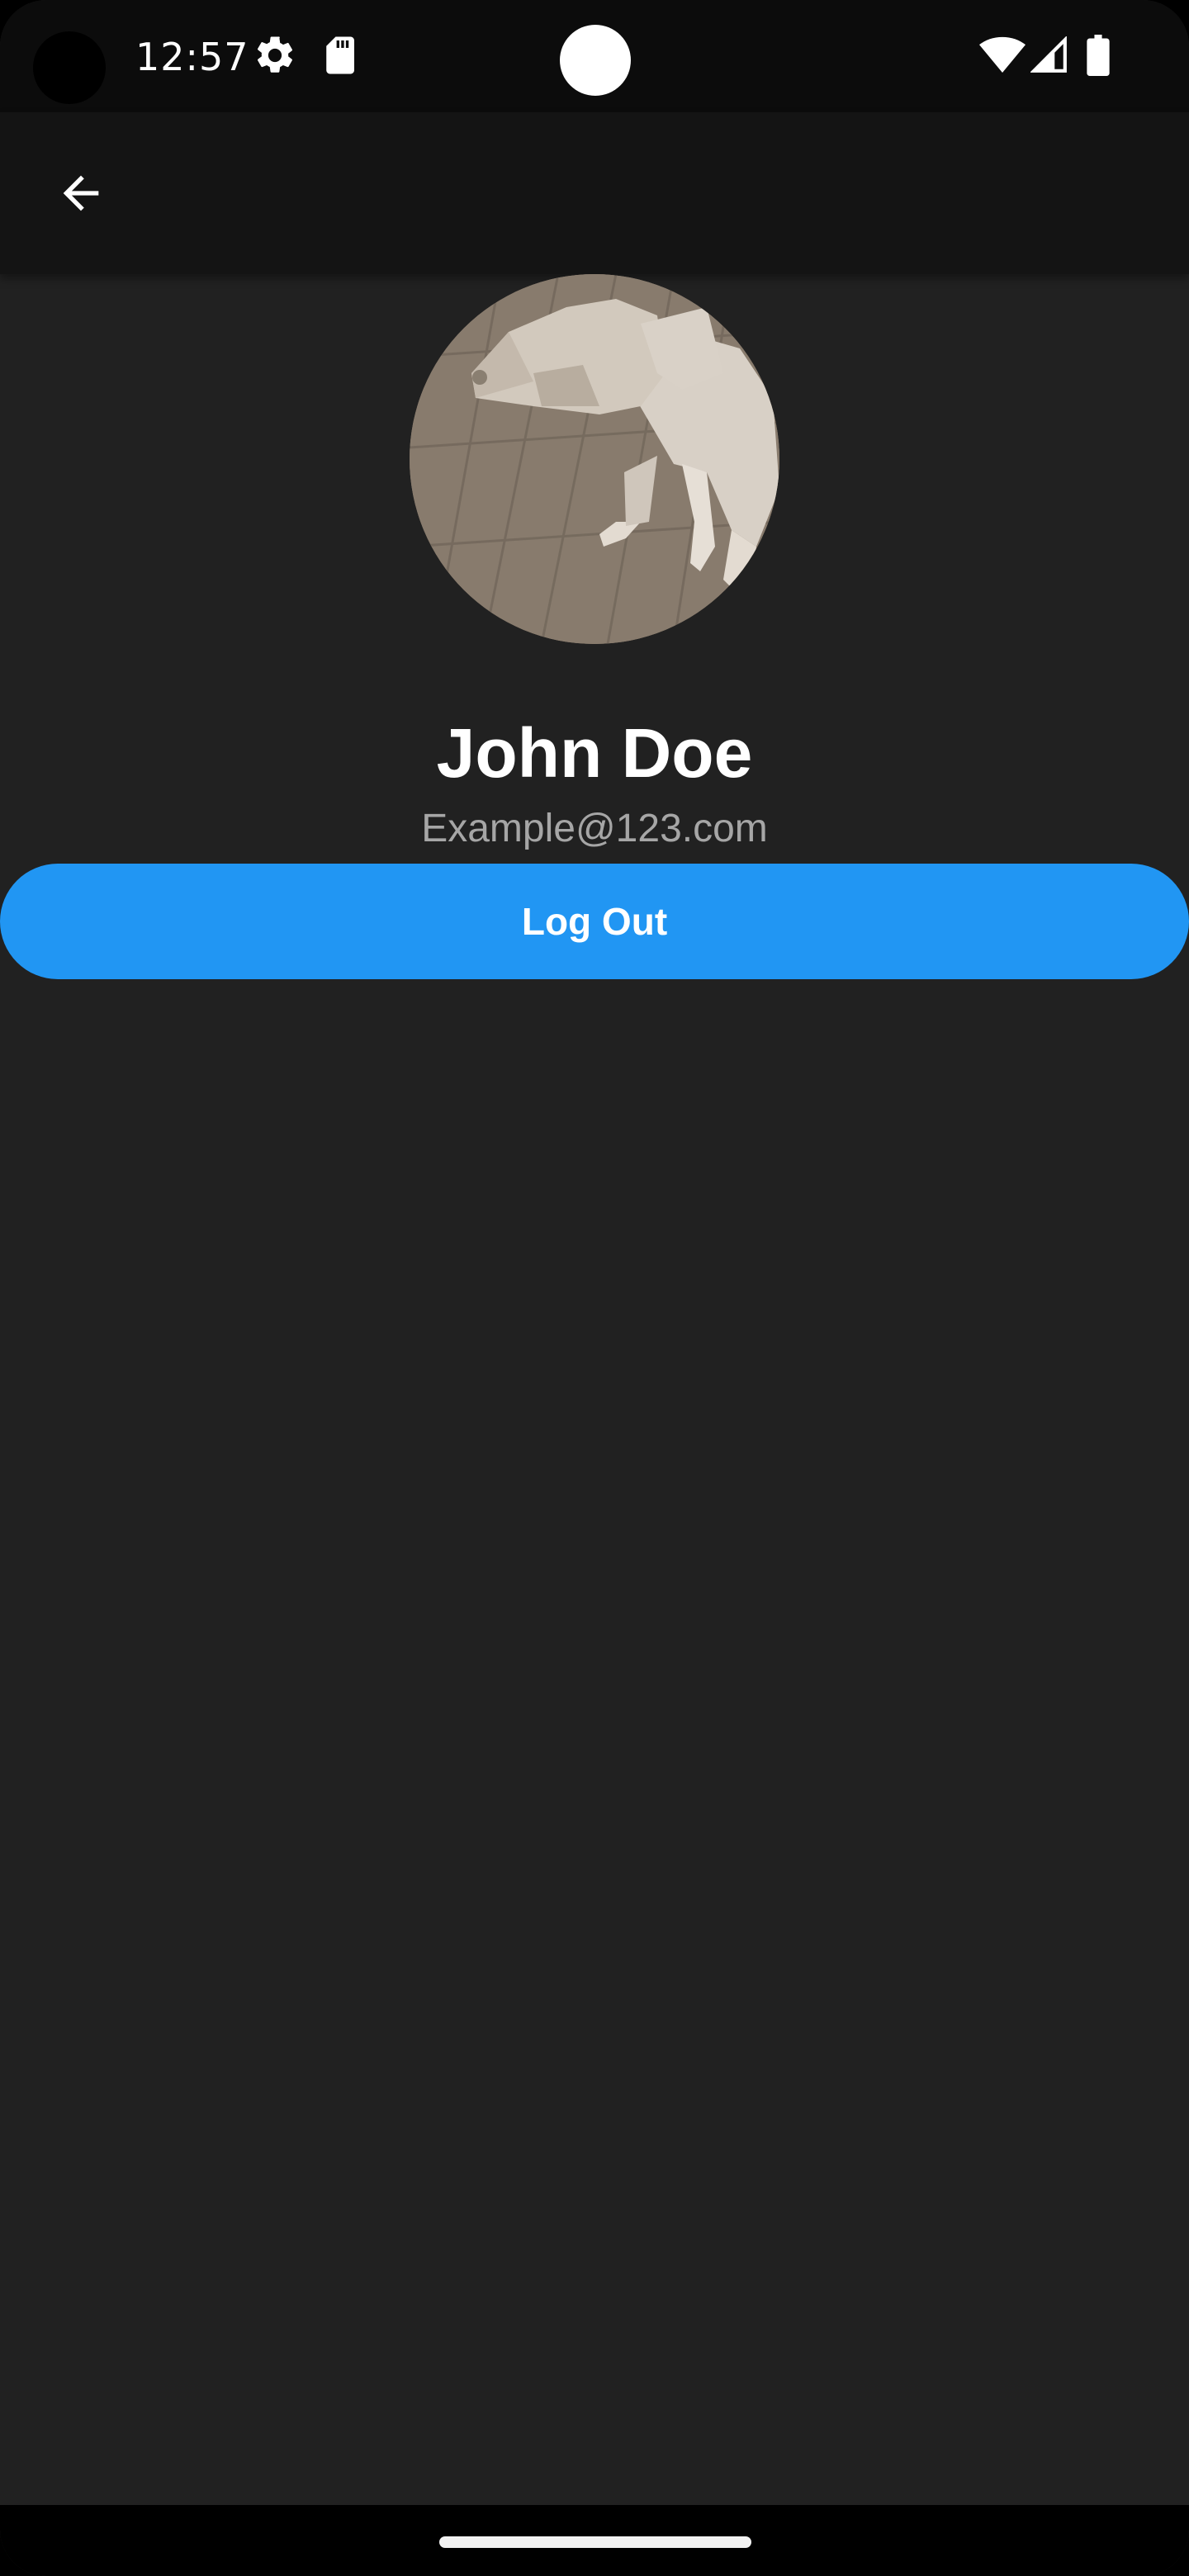 This screenshot has width=1189, height=2576. Describe the element at coordinates (594, 828) in the screenshot. I see `profile-email: Example@123.com` at that location.